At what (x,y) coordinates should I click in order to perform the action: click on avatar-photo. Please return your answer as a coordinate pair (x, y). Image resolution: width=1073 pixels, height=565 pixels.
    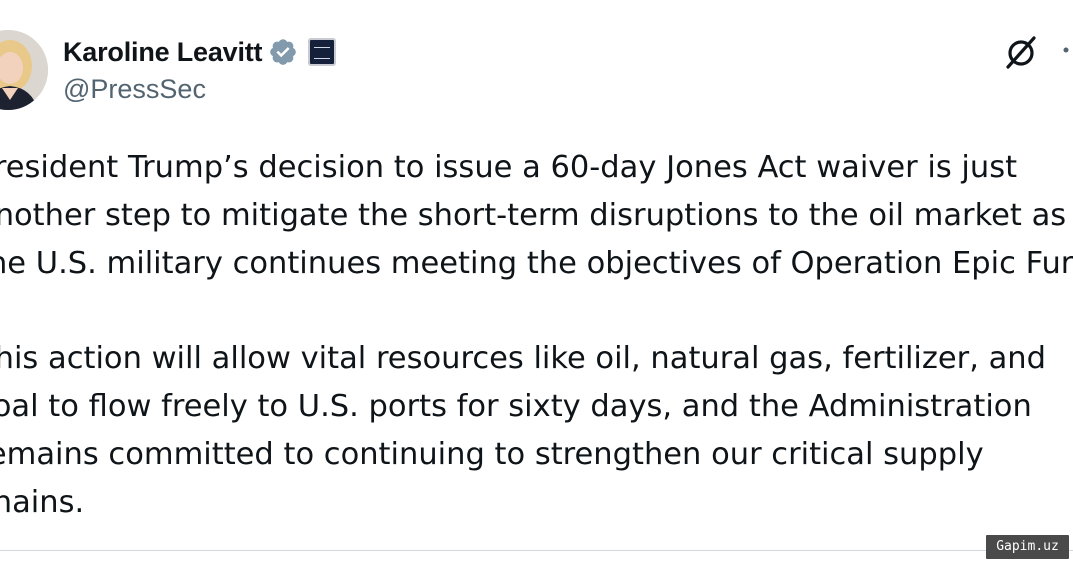
    Looking at the image, I should click on (24, 70).